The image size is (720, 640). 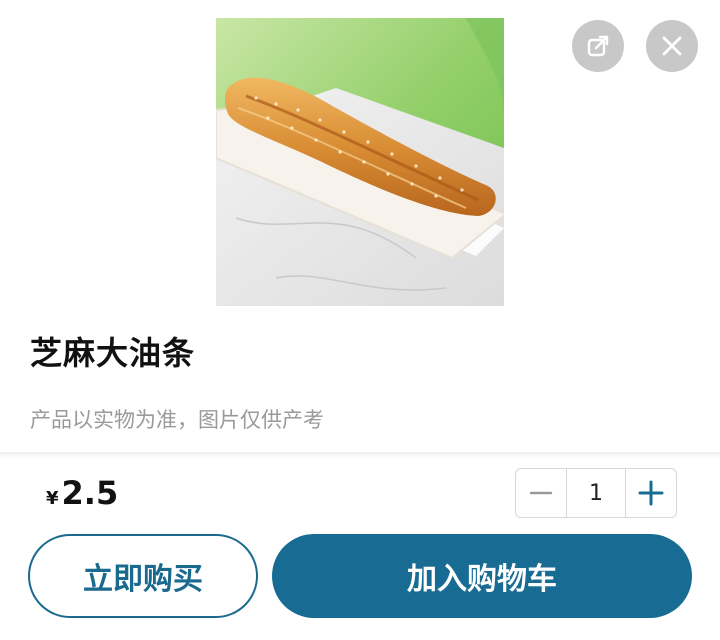 I want to click on add-to-cart-button: 加入购物车, so click(x=482, y=576).